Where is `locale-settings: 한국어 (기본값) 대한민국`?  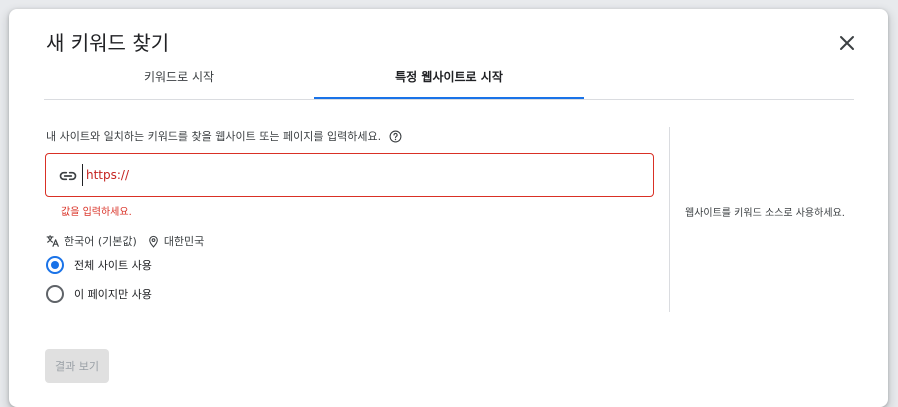
locale-settings: 한국어 (기본값) 대한민국 is located at coordinates (125, 241).